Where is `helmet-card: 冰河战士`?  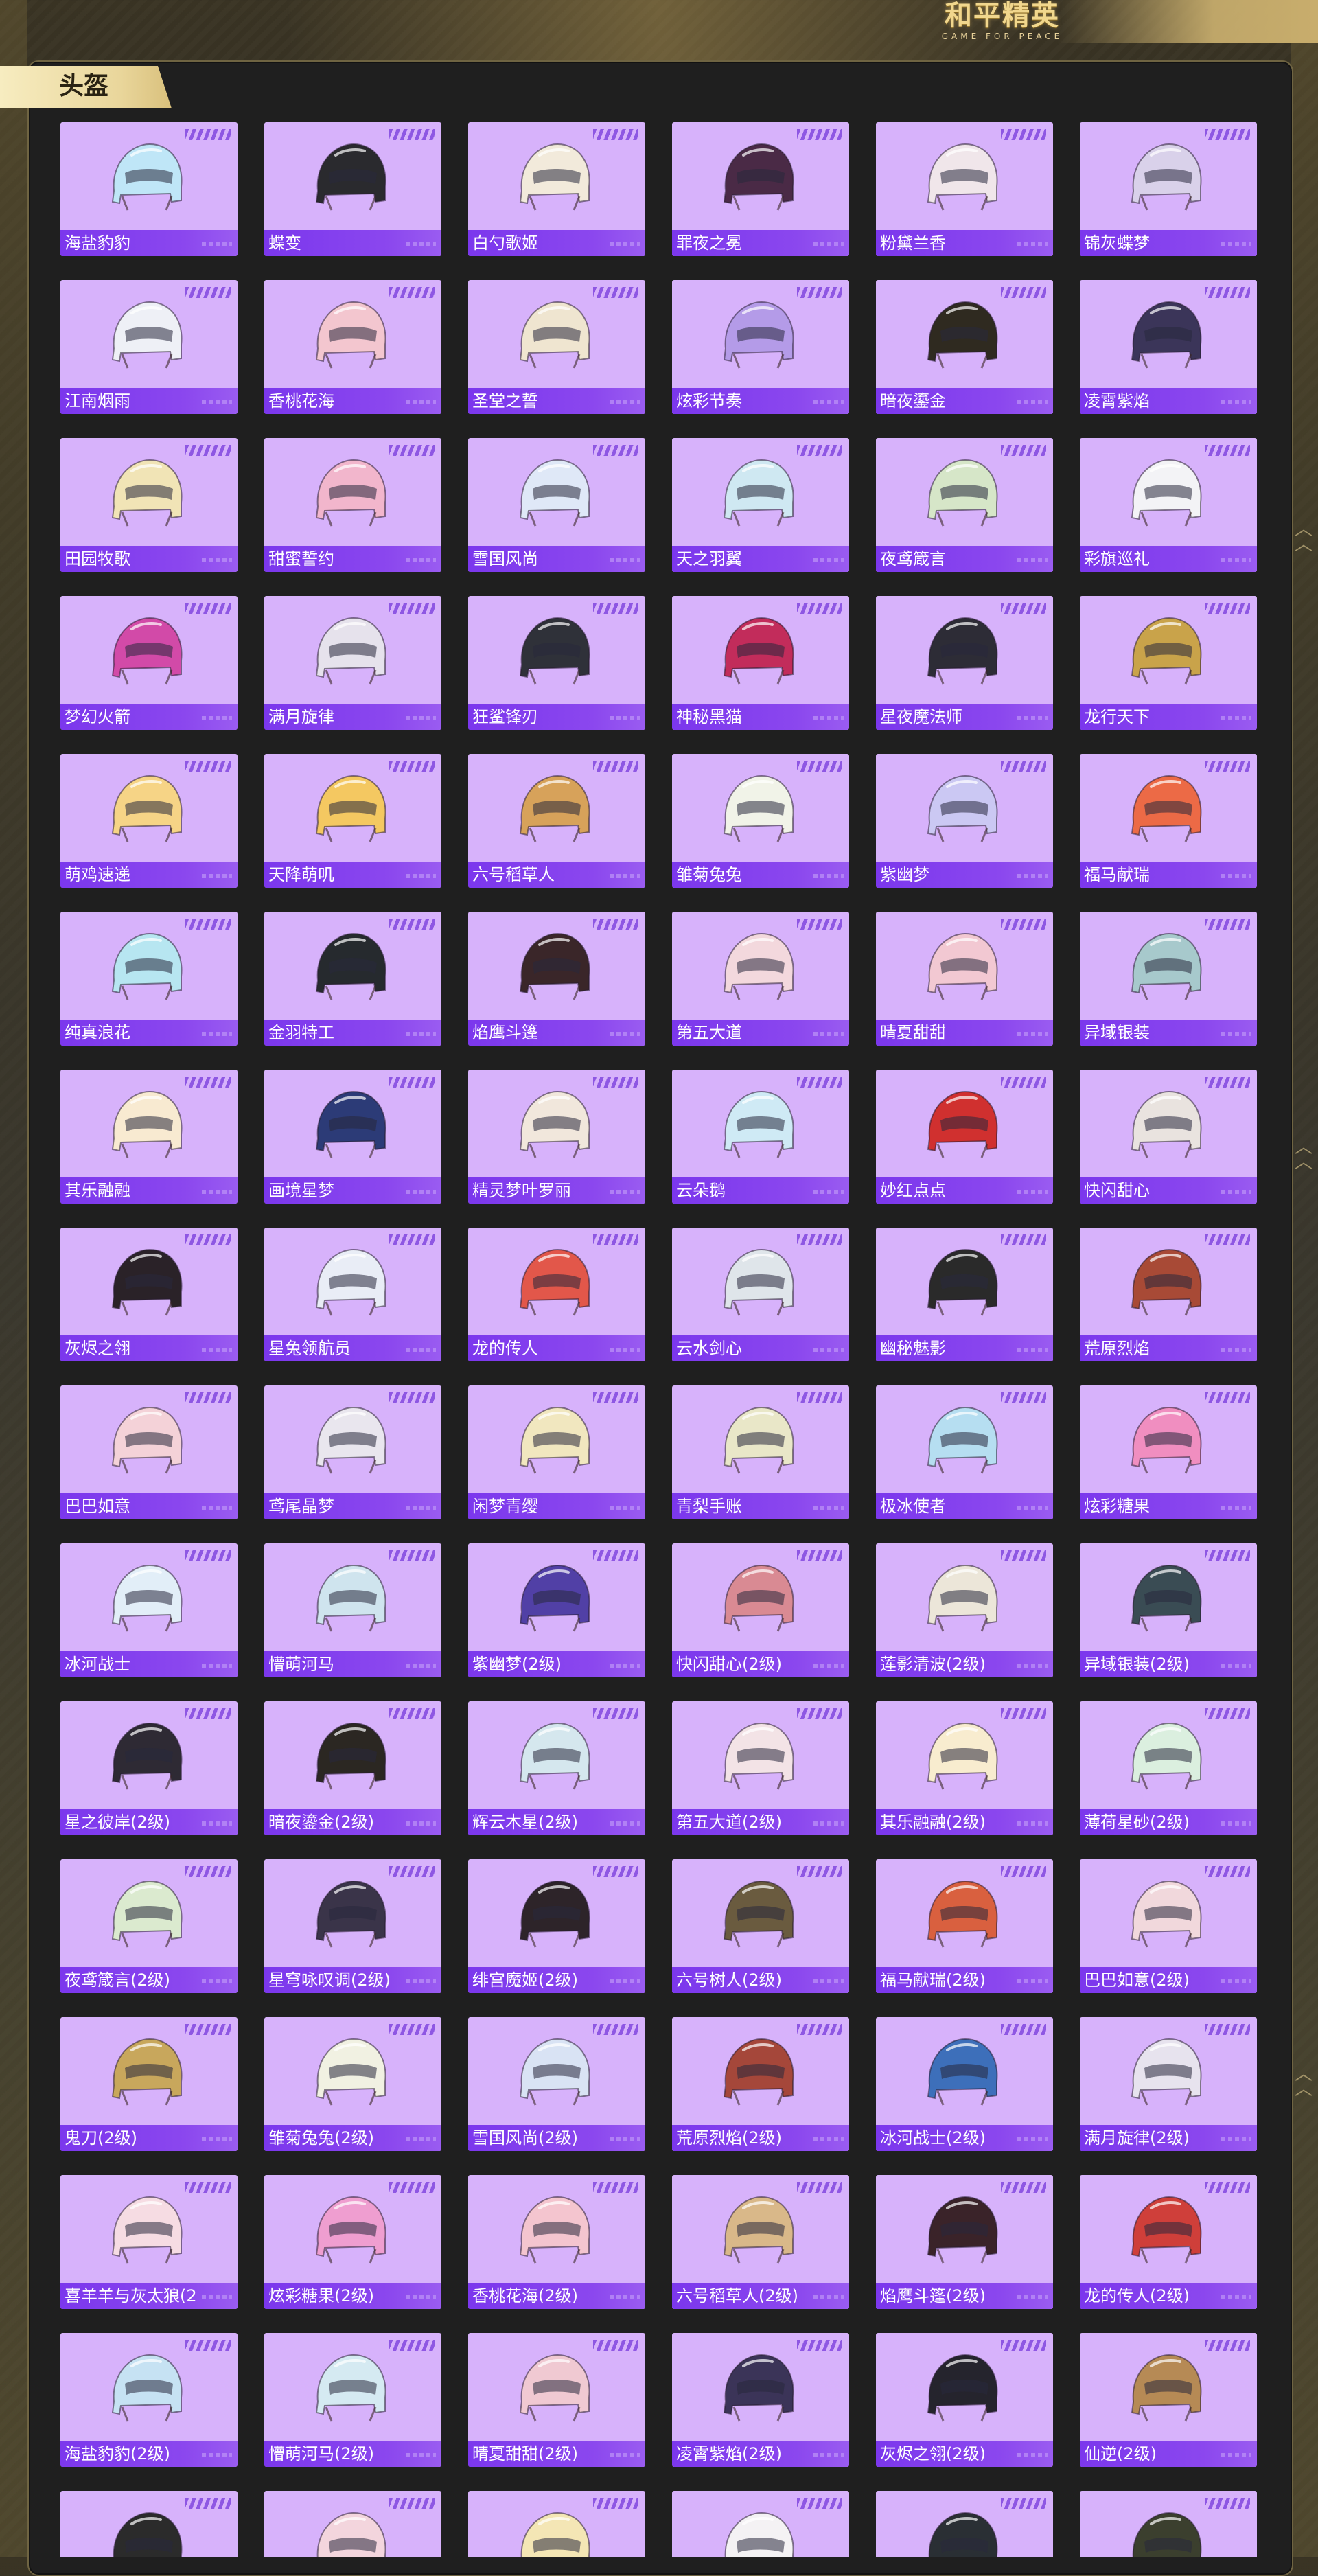 helmet-card: 冰河战士 is located at coordinates (149, 1610).